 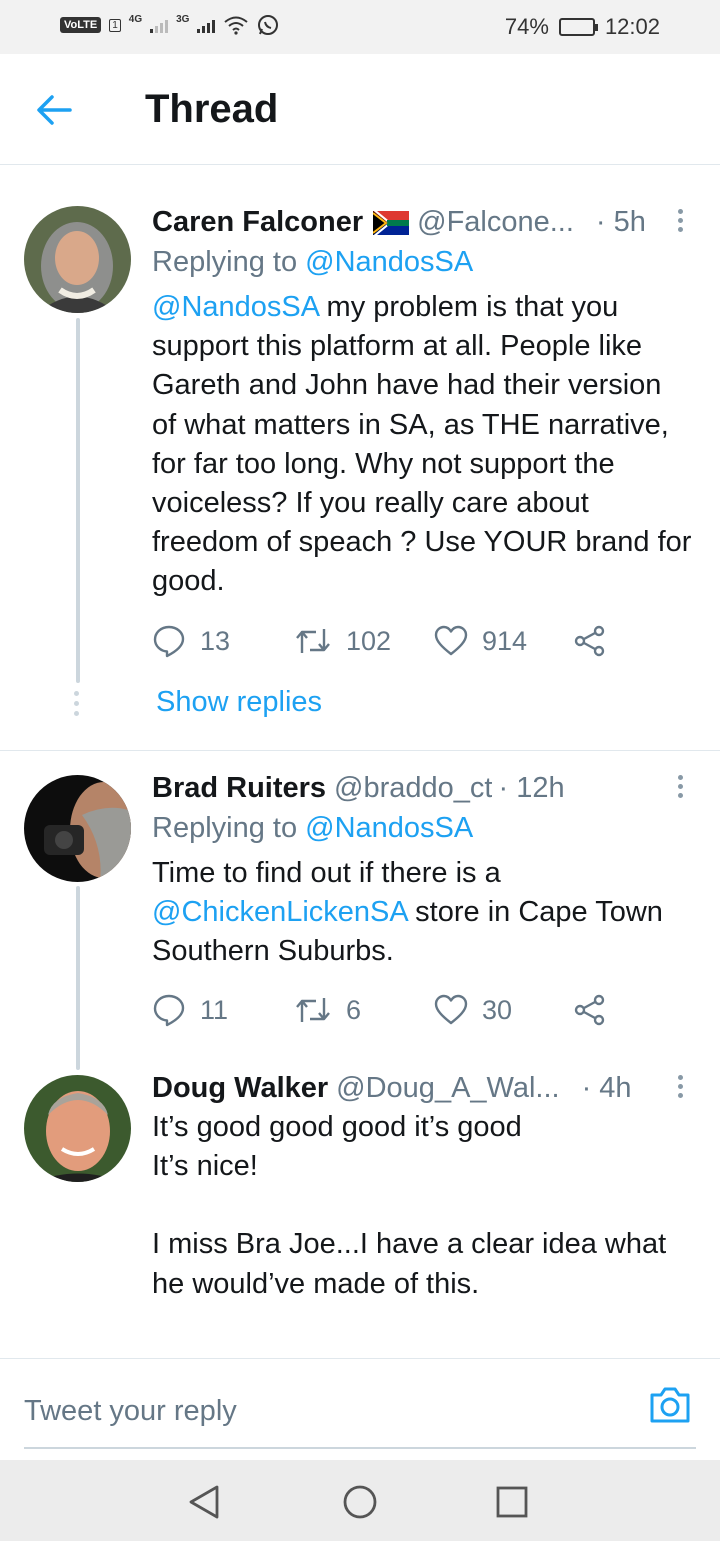 I want to click on retweet-button: 102, so click(x=364, y=641).